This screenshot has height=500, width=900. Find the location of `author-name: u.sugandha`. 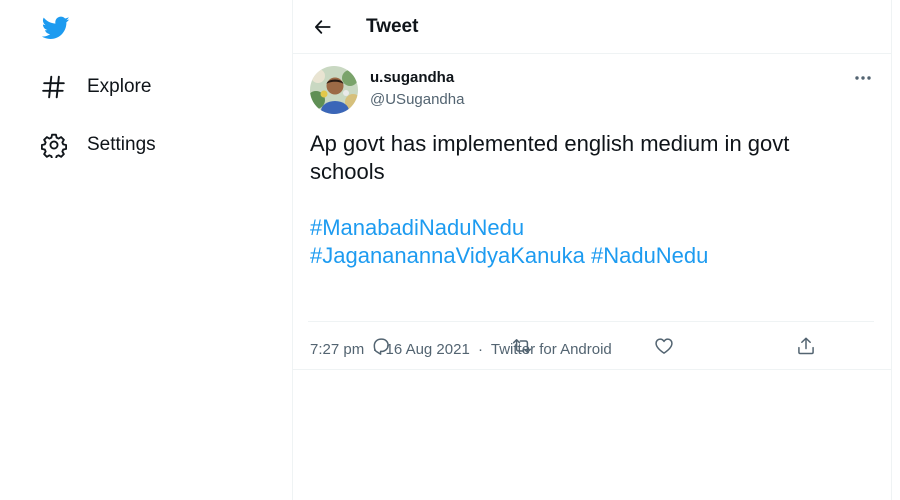

author-name: u.sugandha is located at coordinates (412, 77).